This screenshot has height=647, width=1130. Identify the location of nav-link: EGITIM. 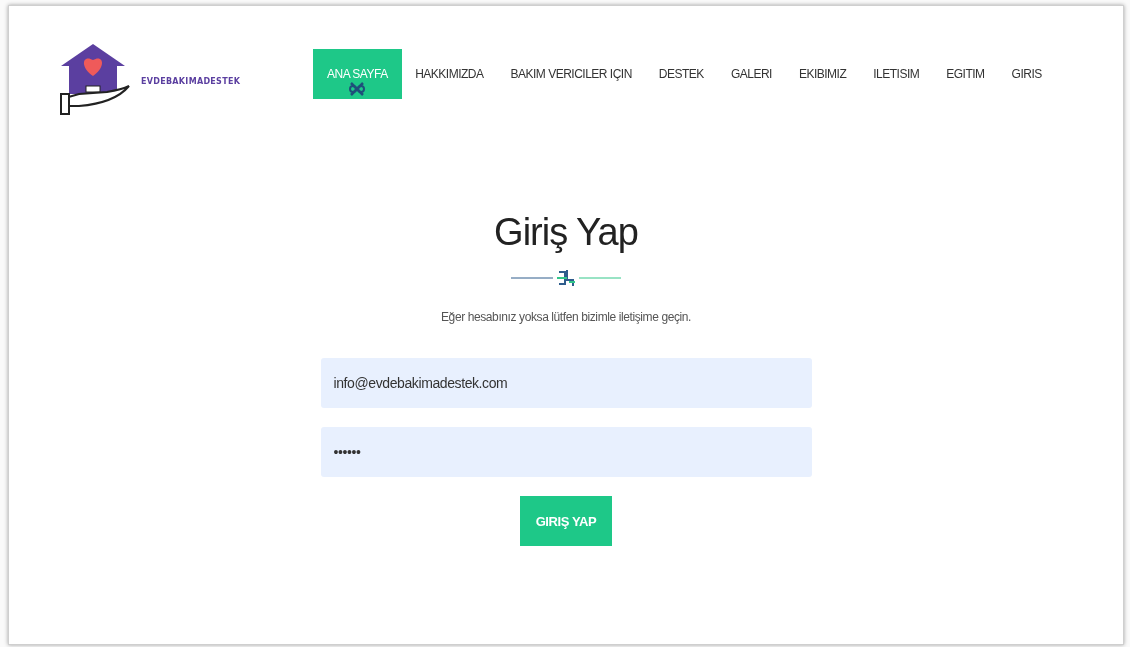
(965, 74).